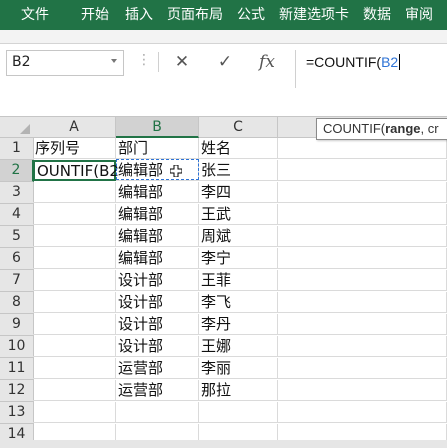 Image resolution: width=447 pixels, height=448 pixels. What do you see at coordinates (238, 346) in the screenshot?
I see `cell-c: 王娜` at bounding box center [238, 346].